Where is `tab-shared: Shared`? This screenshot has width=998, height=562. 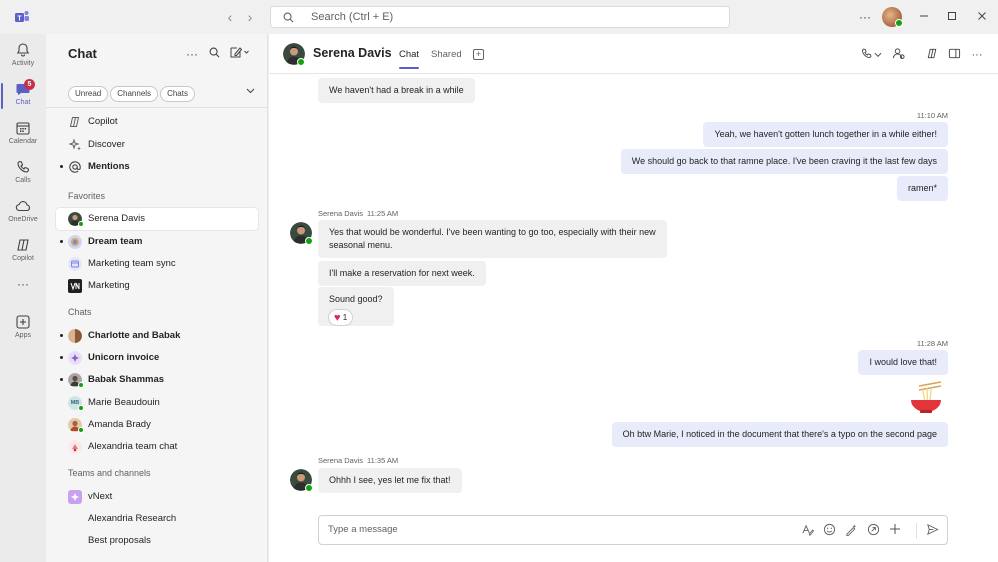
tab-shared: Shared is located at coordinates (446, 54).